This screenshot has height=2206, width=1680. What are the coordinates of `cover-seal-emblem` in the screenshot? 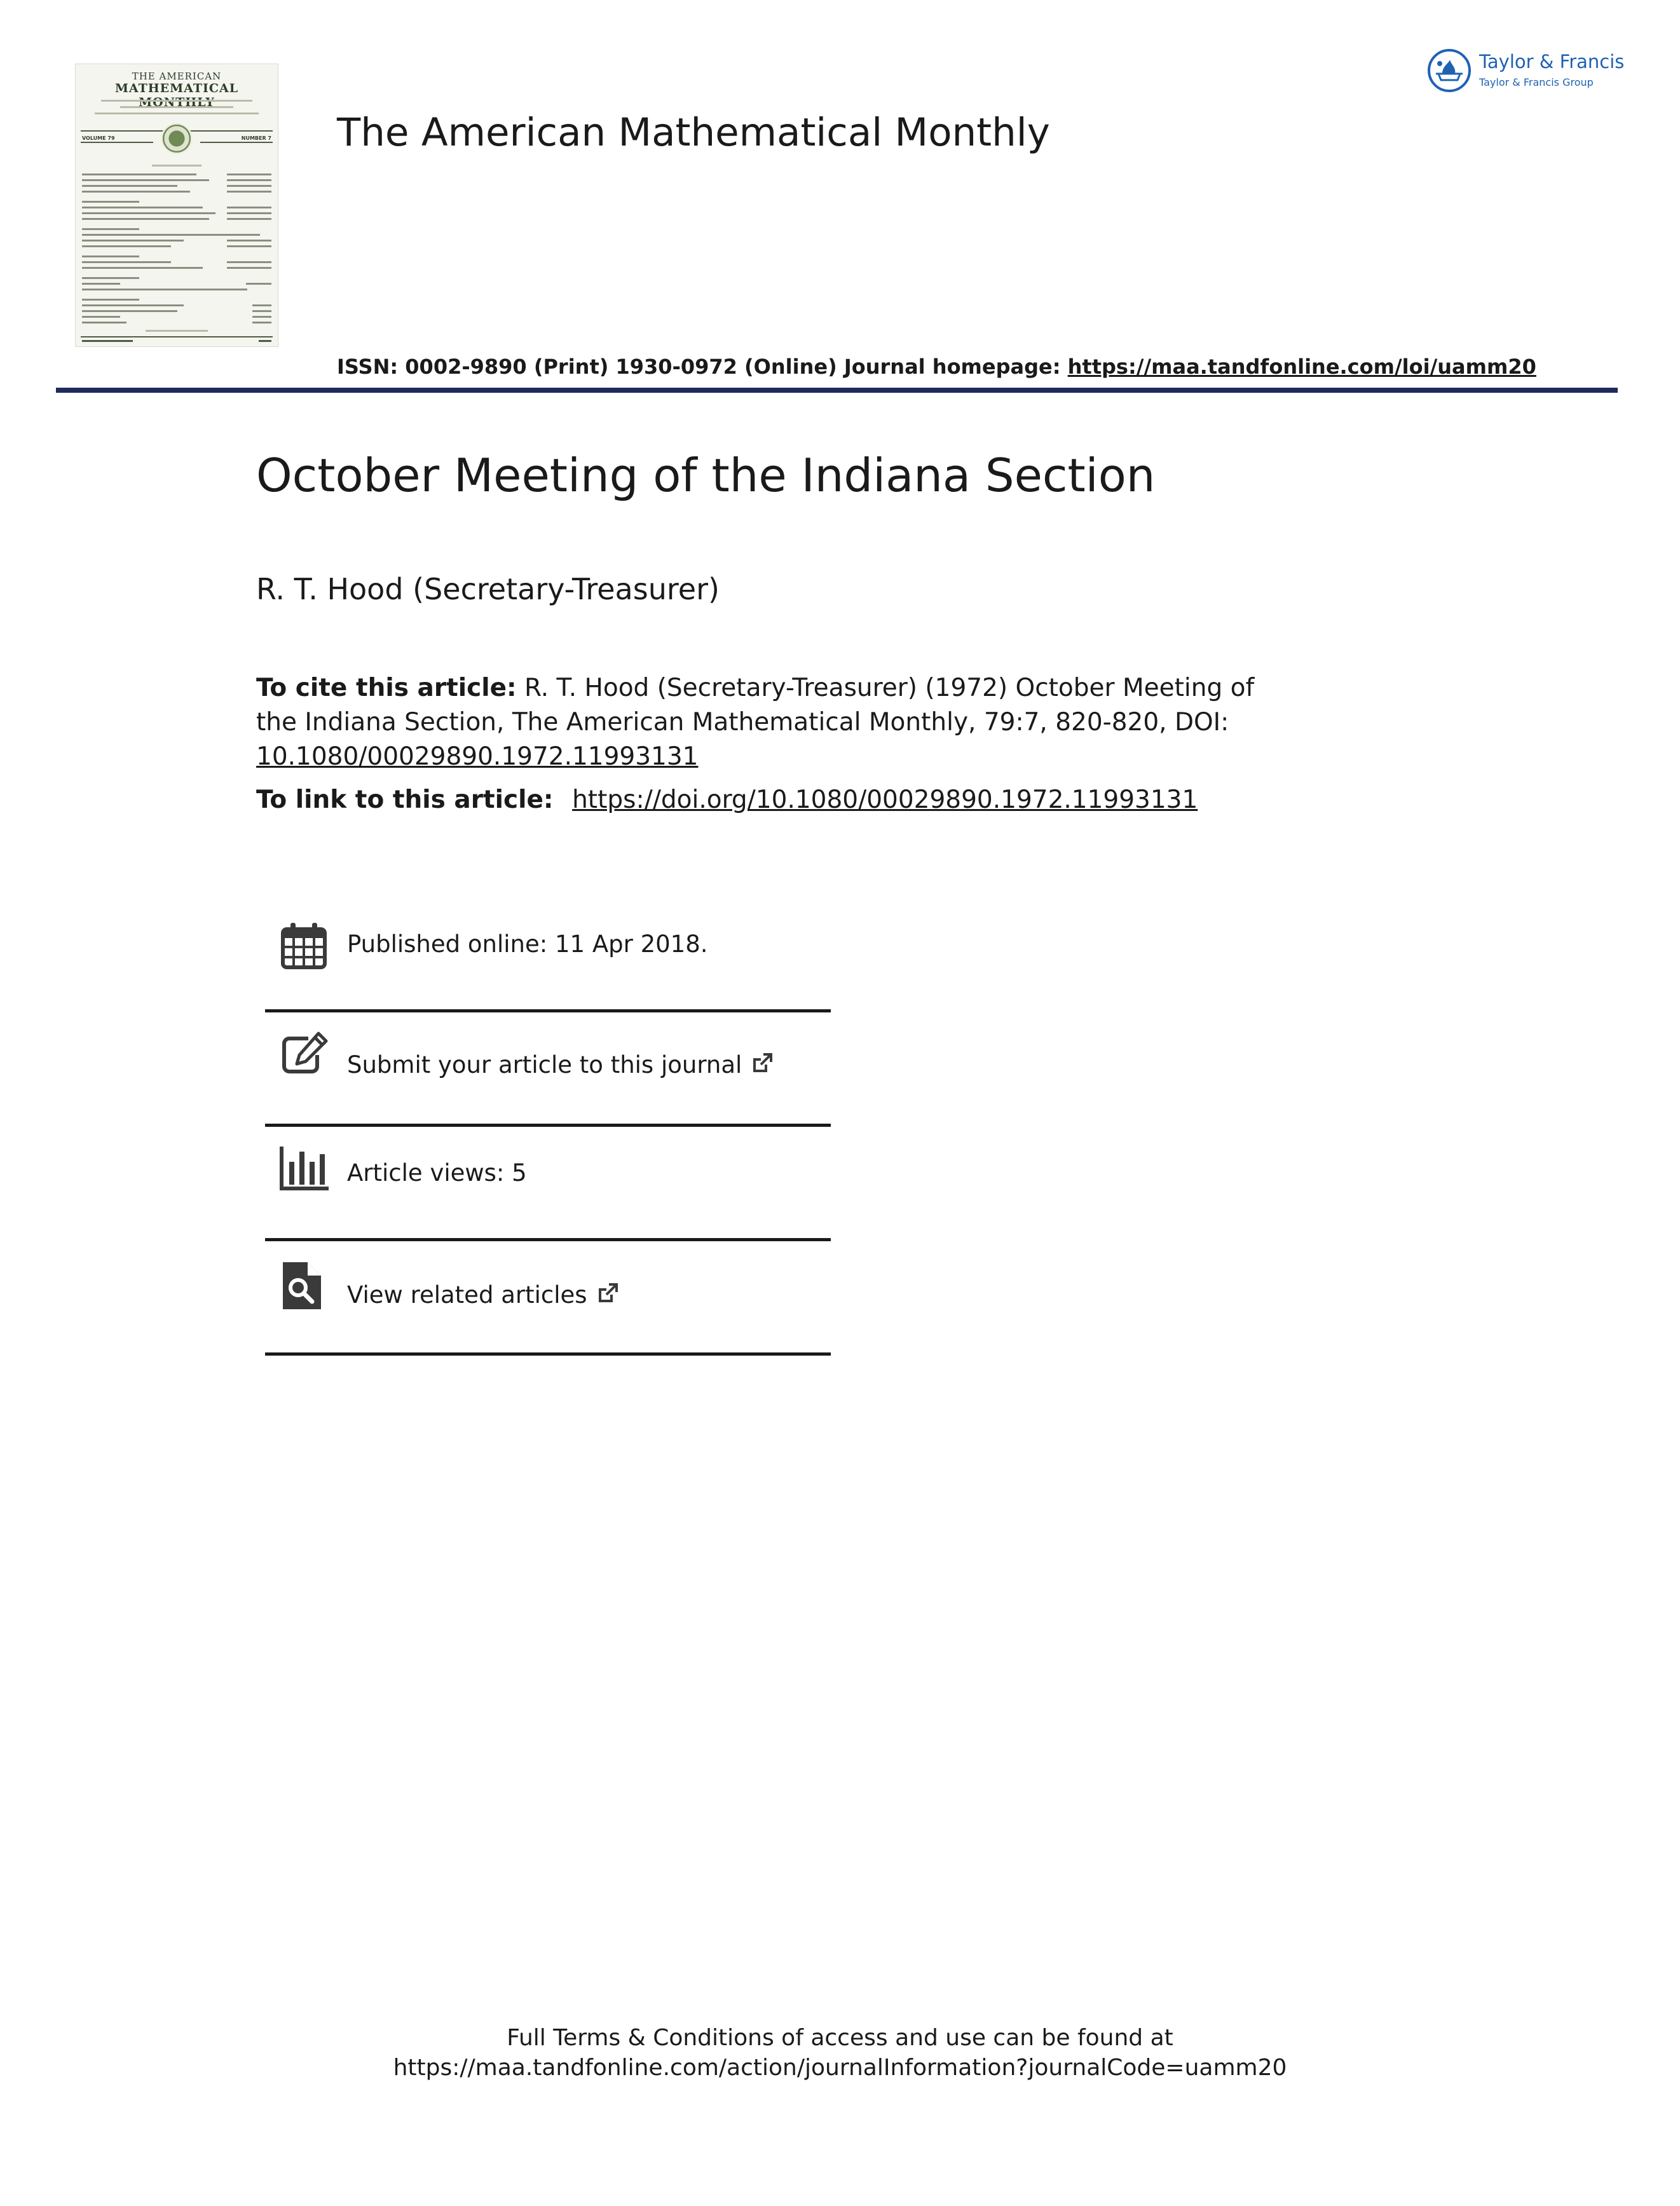 It's located at (177, 138).